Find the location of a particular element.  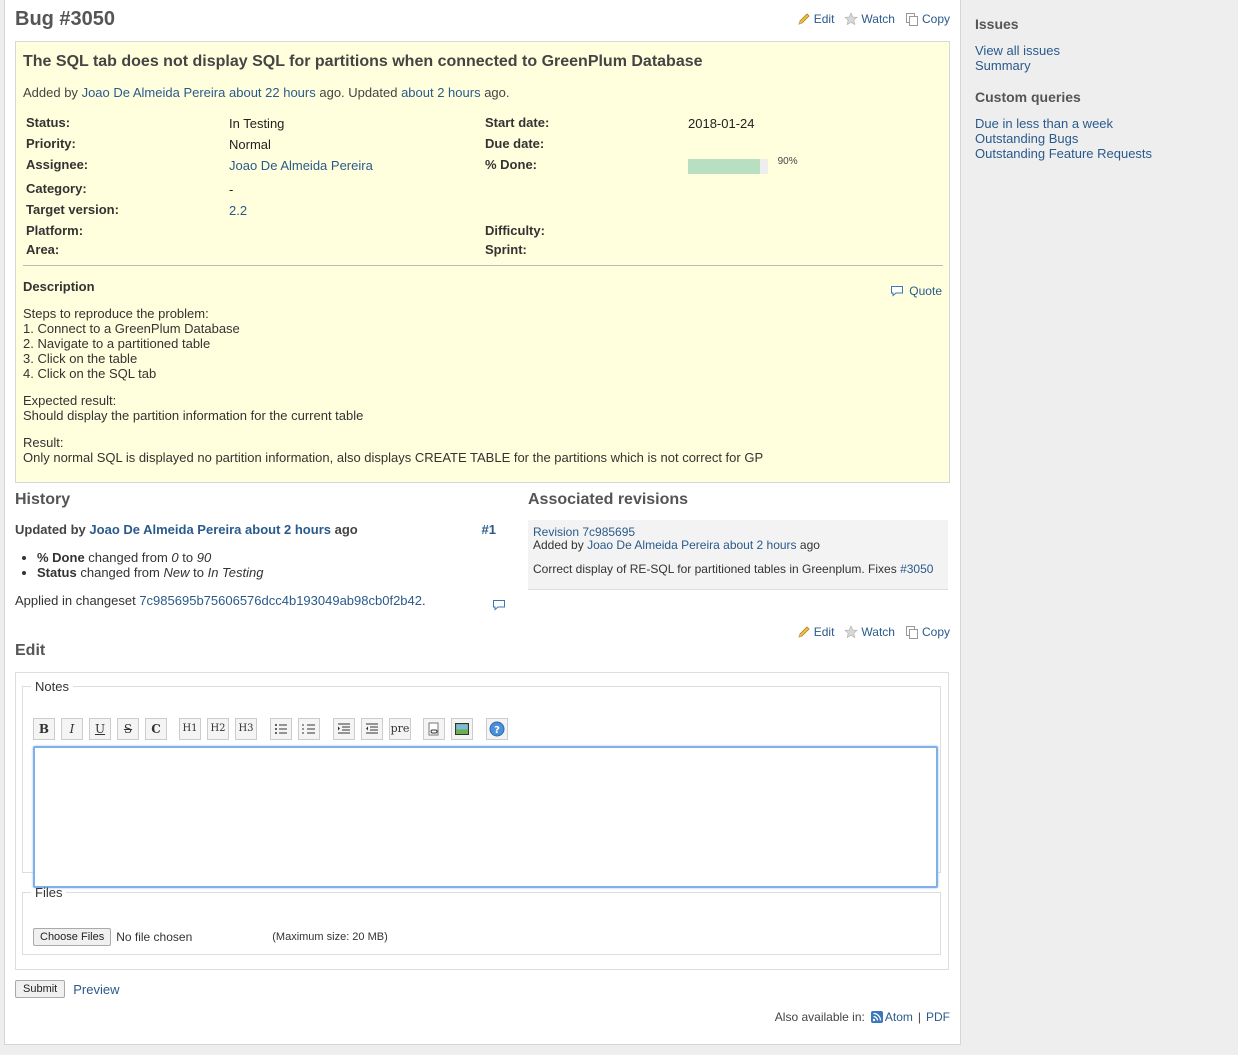

image-icon is located at coordinates (462, 729).